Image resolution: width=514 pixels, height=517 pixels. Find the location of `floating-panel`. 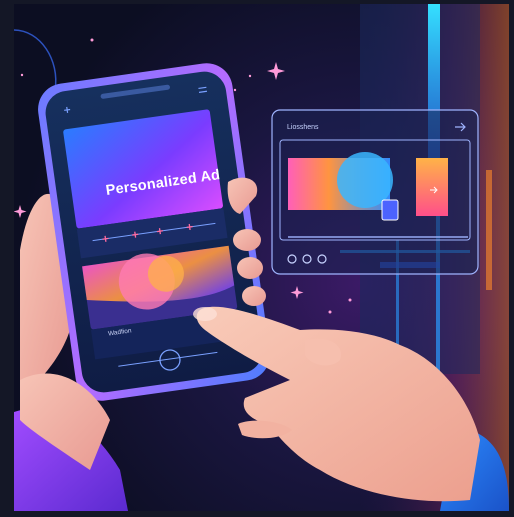

floating-panel is located at coordinates (375, 192).